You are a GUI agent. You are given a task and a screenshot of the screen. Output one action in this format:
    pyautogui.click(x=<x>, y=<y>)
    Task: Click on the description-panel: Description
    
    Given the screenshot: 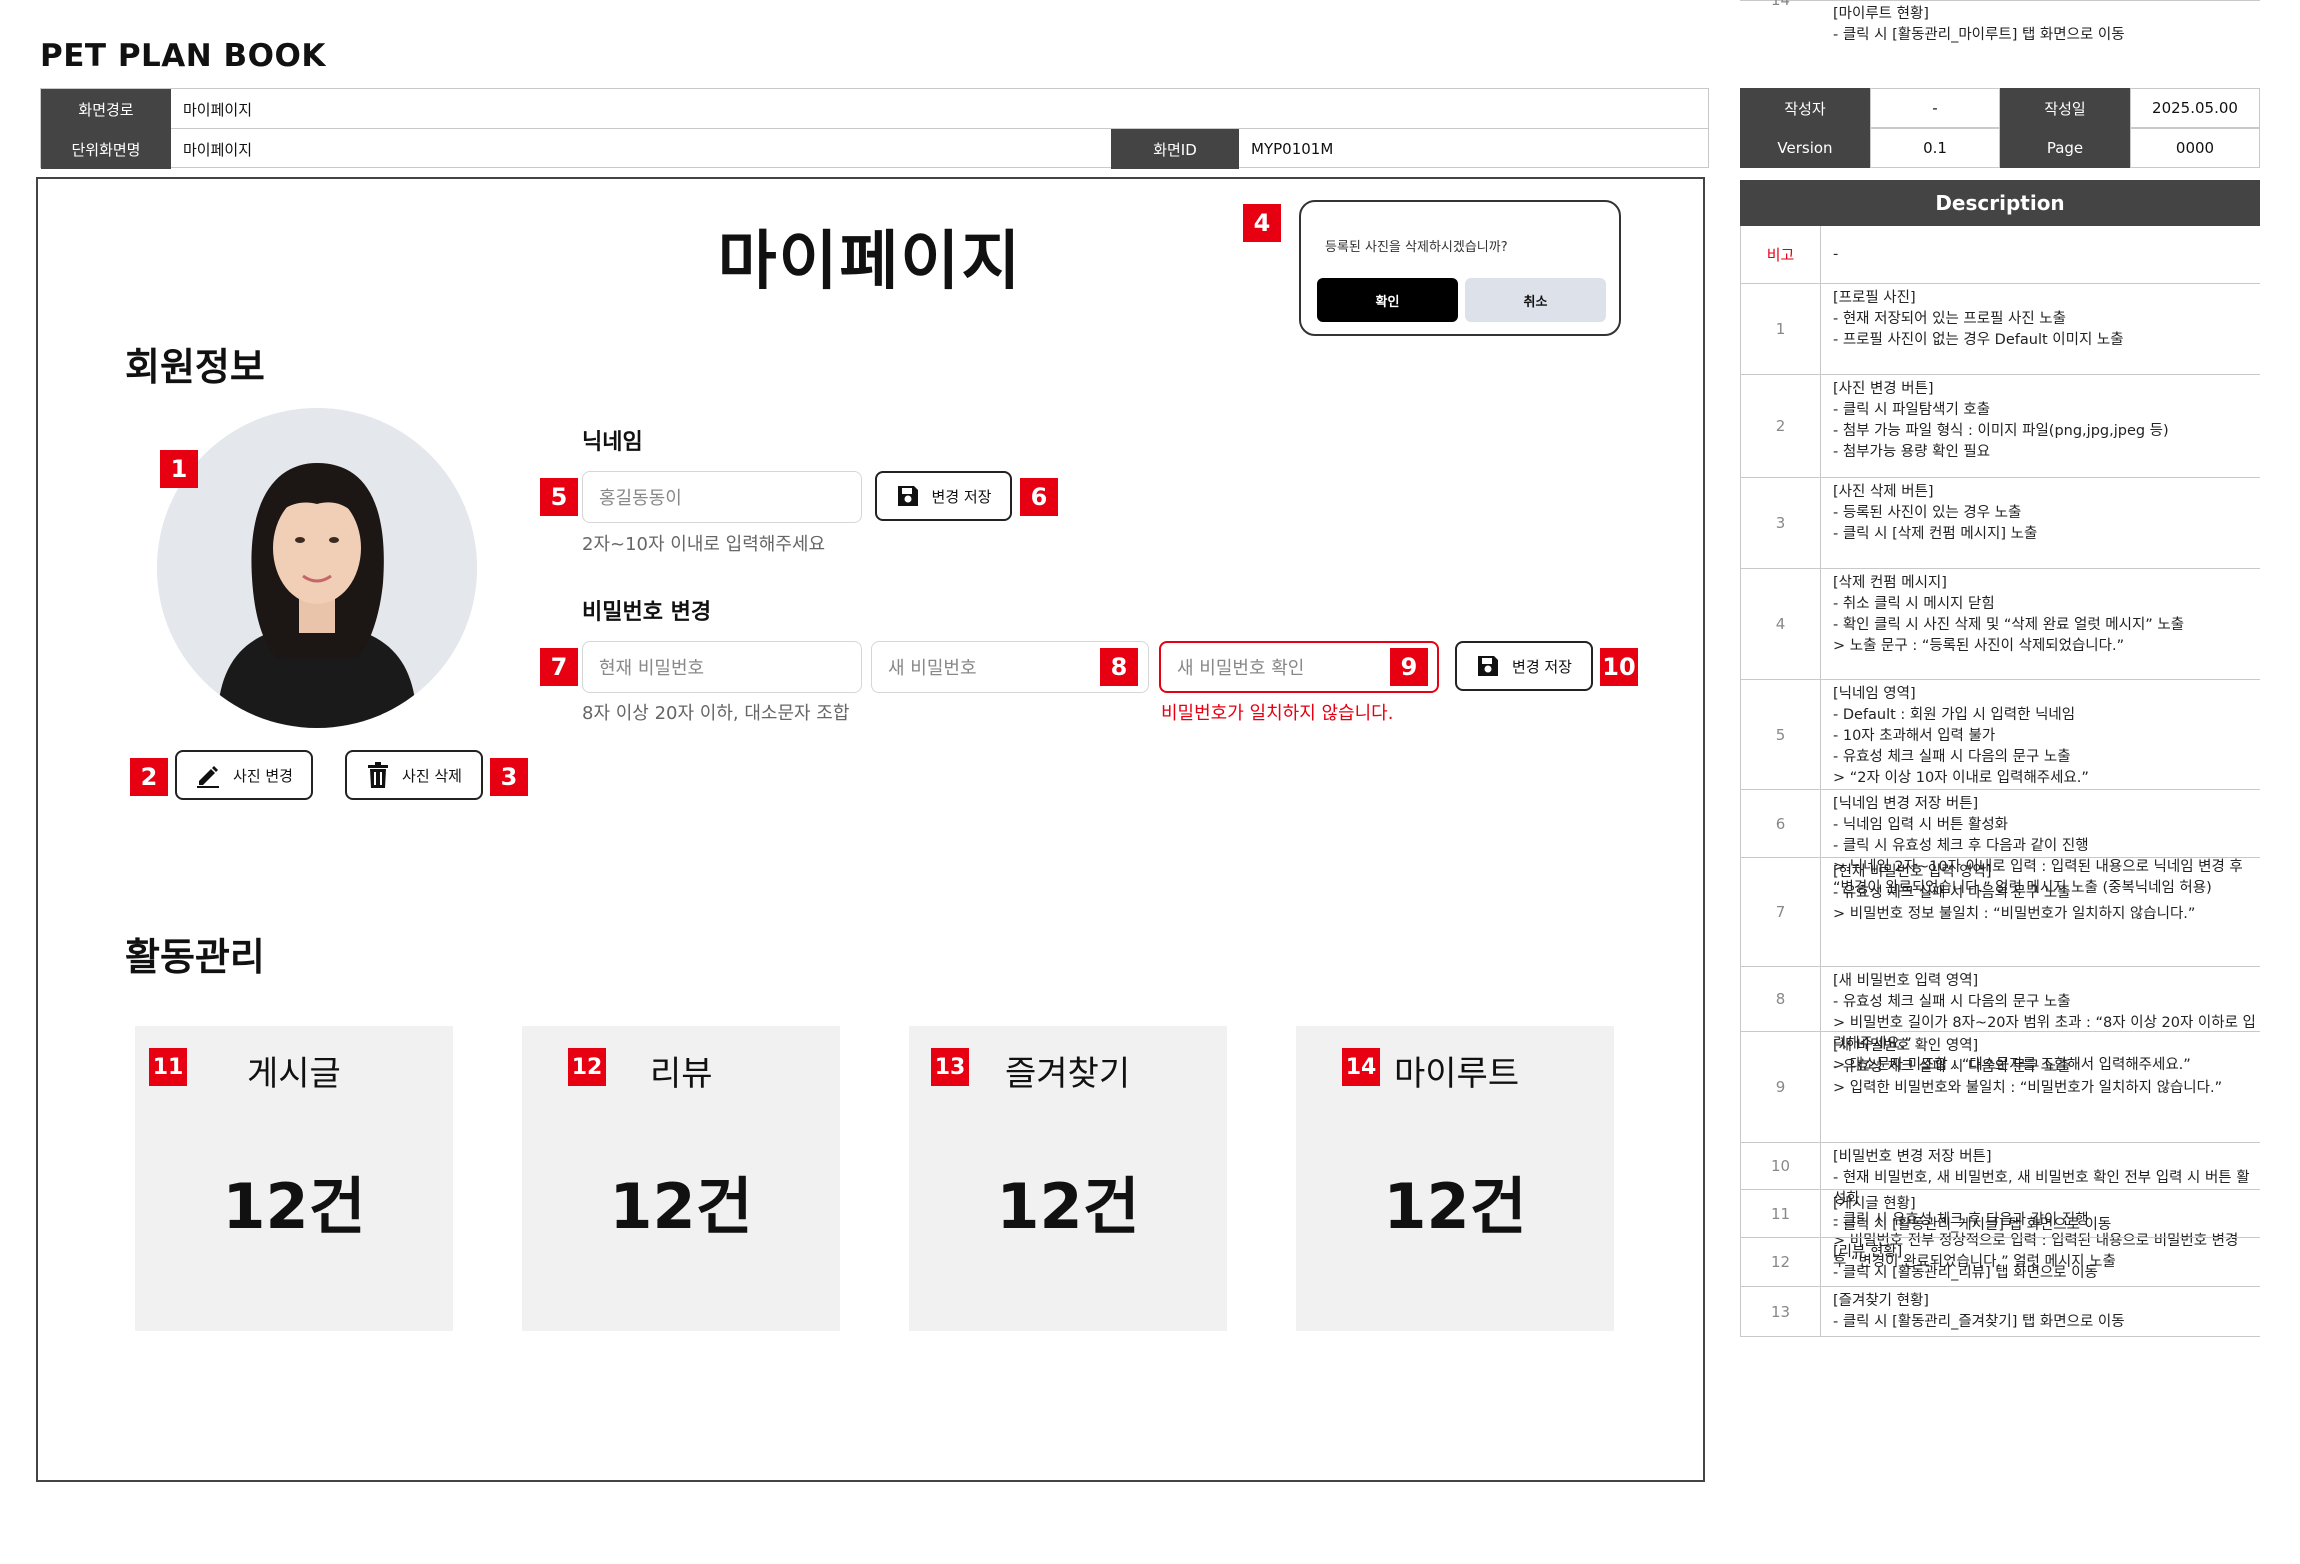 What is the action you would take?
    pyautogui.click(x=2000, y=203)
    